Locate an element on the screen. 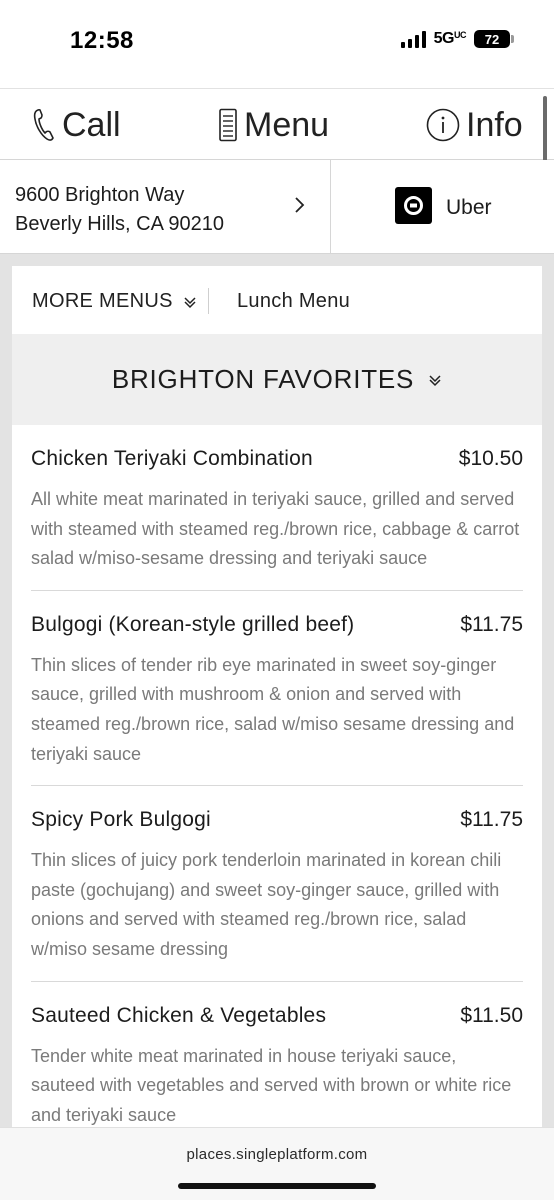 The width and height of the screenshot is (554, 1200). menu-button: Menu is located at coordinates (273, 125).